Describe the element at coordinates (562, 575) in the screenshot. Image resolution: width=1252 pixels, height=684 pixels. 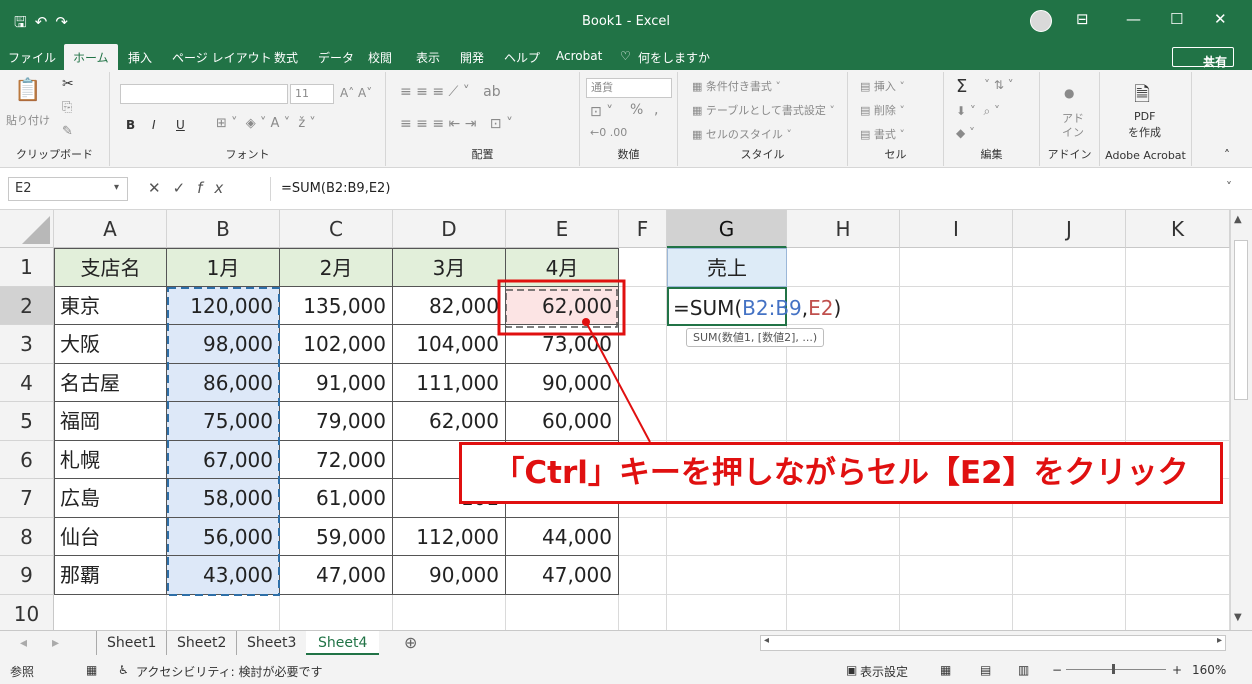
I see `cell-e9: 47,000` at that location.